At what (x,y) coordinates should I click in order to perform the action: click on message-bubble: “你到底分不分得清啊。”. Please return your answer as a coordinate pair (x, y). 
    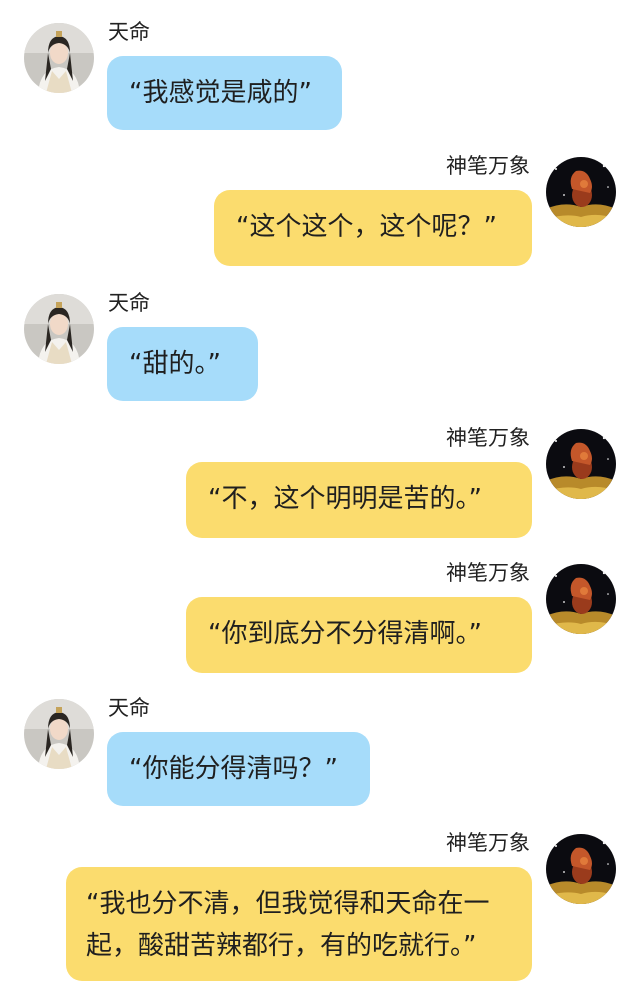
    Looking at the image, I should click on (359, 635).